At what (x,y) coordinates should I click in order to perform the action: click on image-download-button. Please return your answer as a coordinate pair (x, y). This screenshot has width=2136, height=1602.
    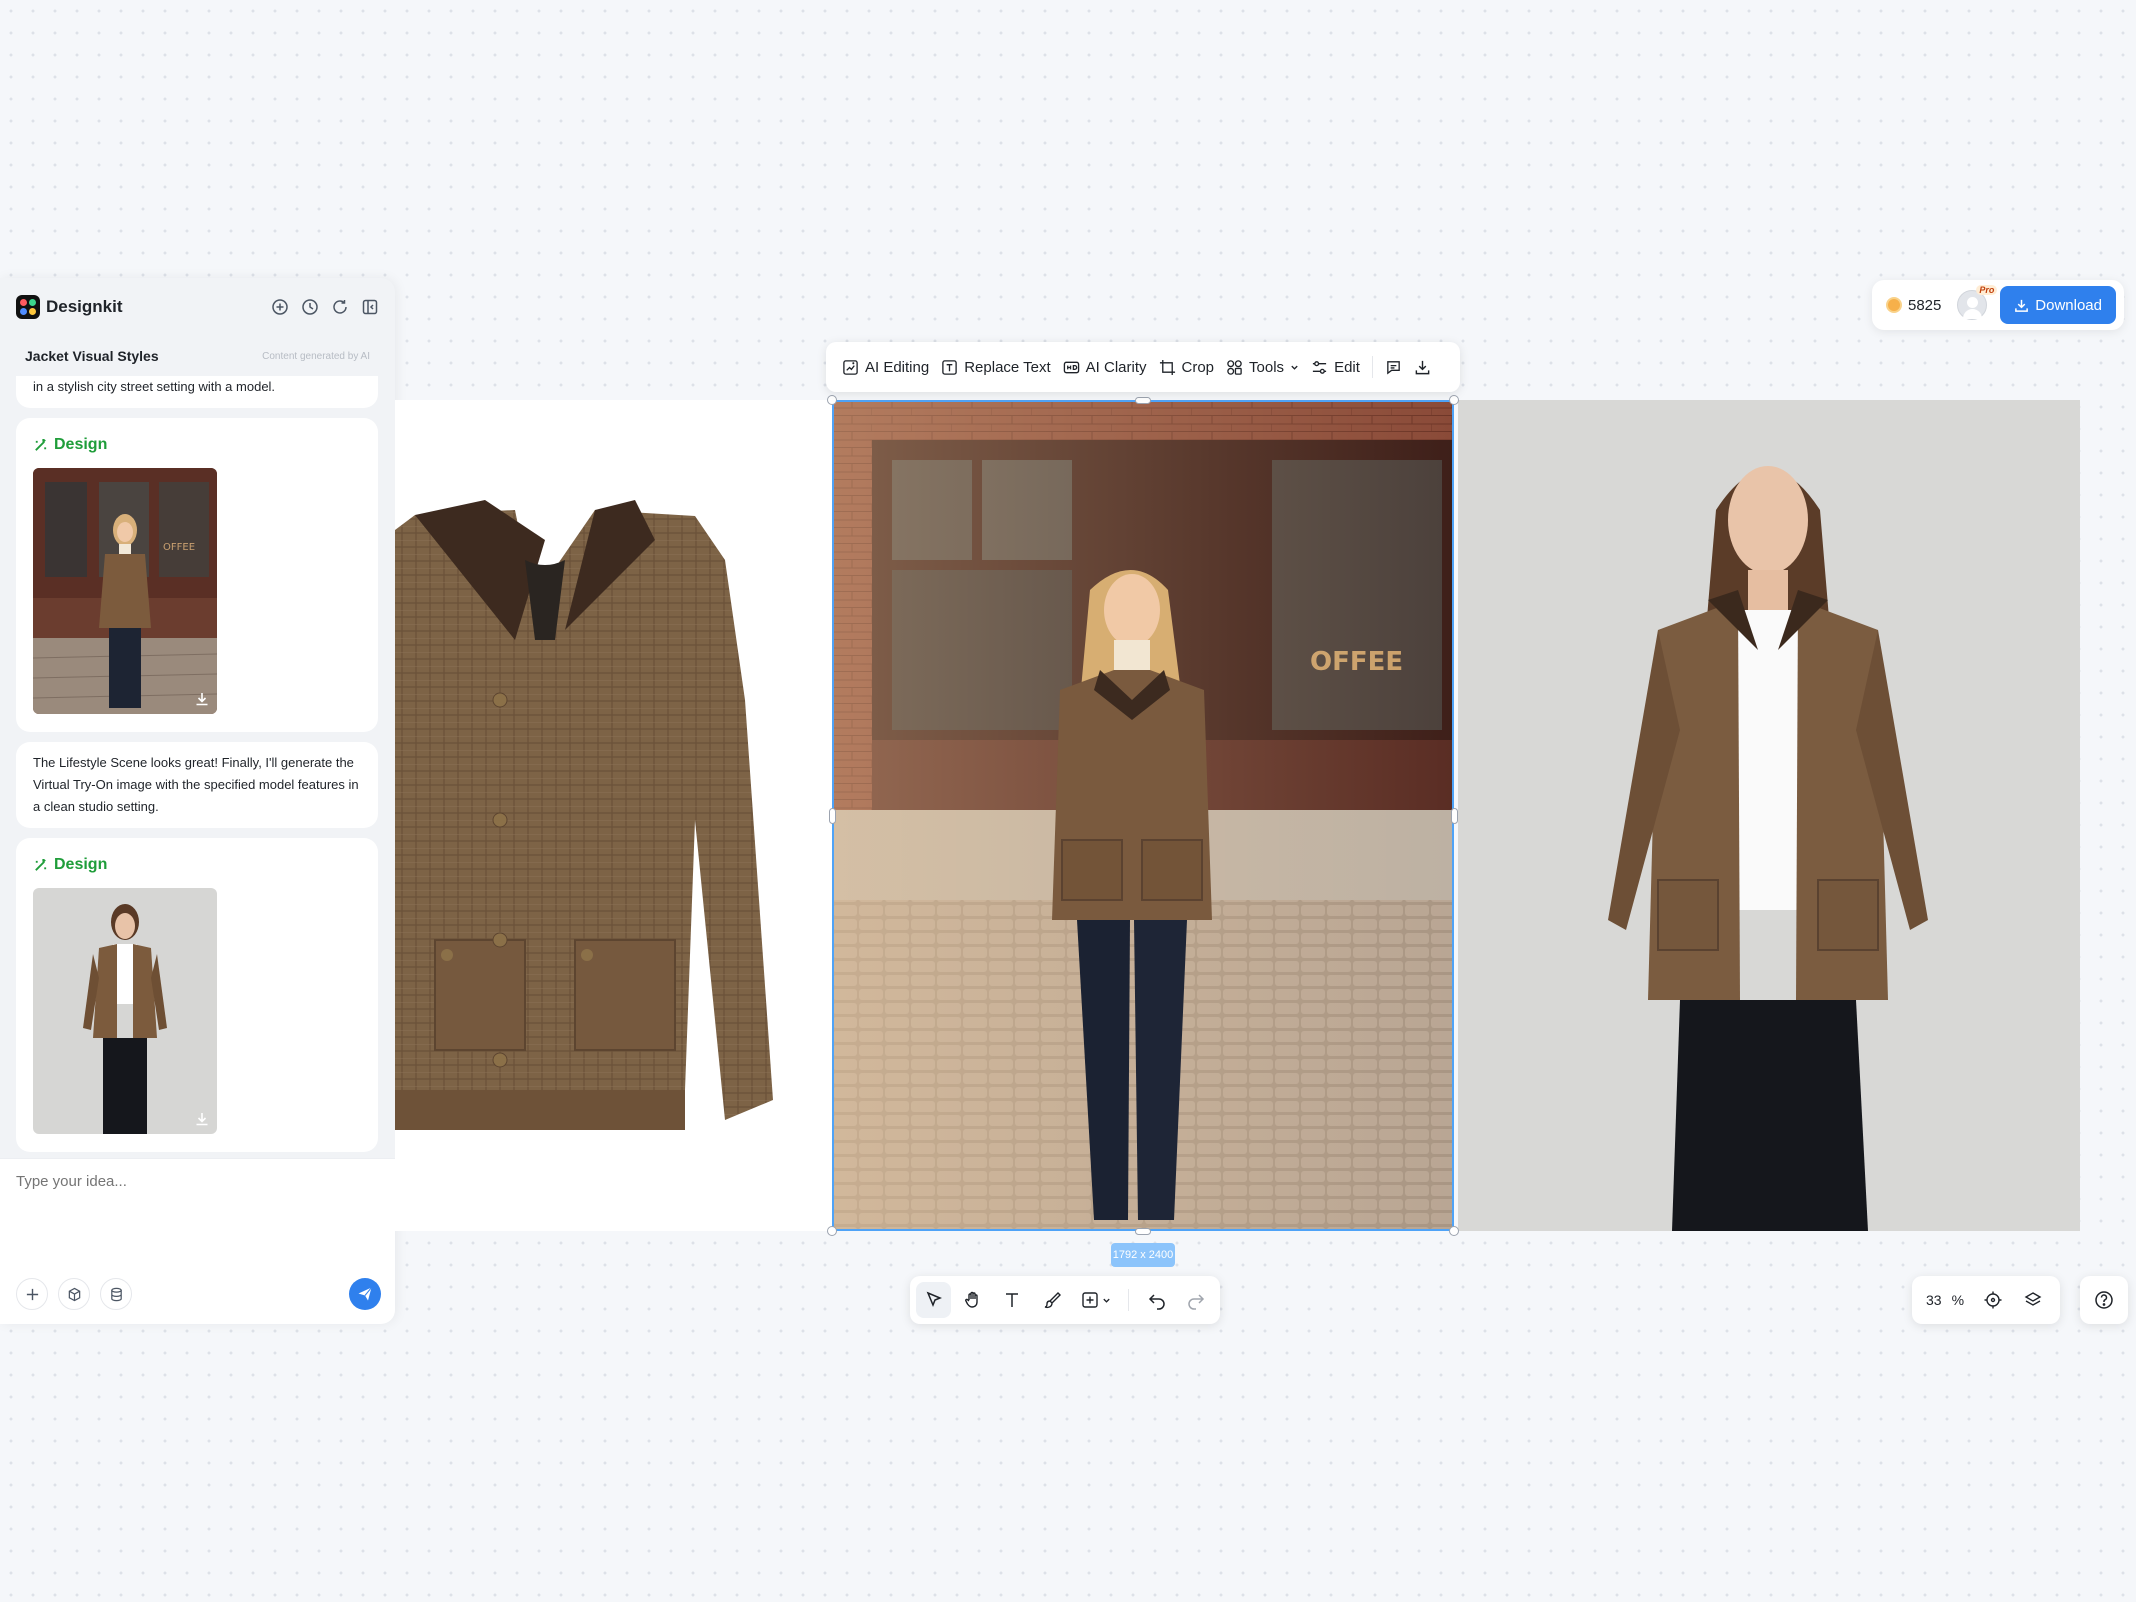
    Looking at the image, I should click on (1422, 367).